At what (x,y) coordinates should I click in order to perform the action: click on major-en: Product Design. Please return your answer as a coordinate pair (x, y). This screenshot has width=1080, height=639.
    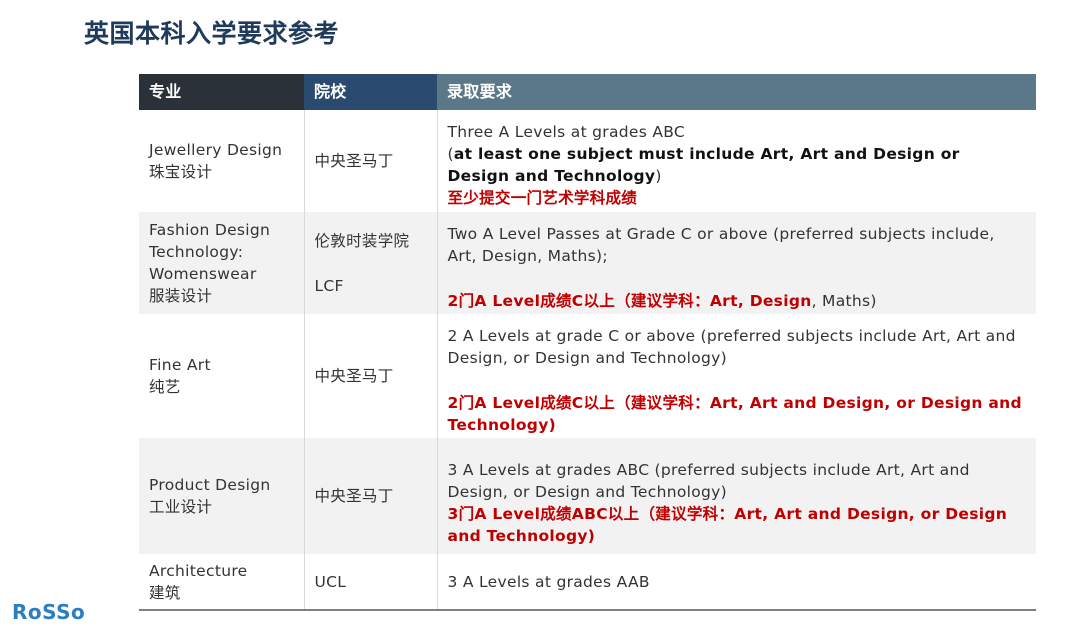
    Looking at the image, I should click on (210, 485).